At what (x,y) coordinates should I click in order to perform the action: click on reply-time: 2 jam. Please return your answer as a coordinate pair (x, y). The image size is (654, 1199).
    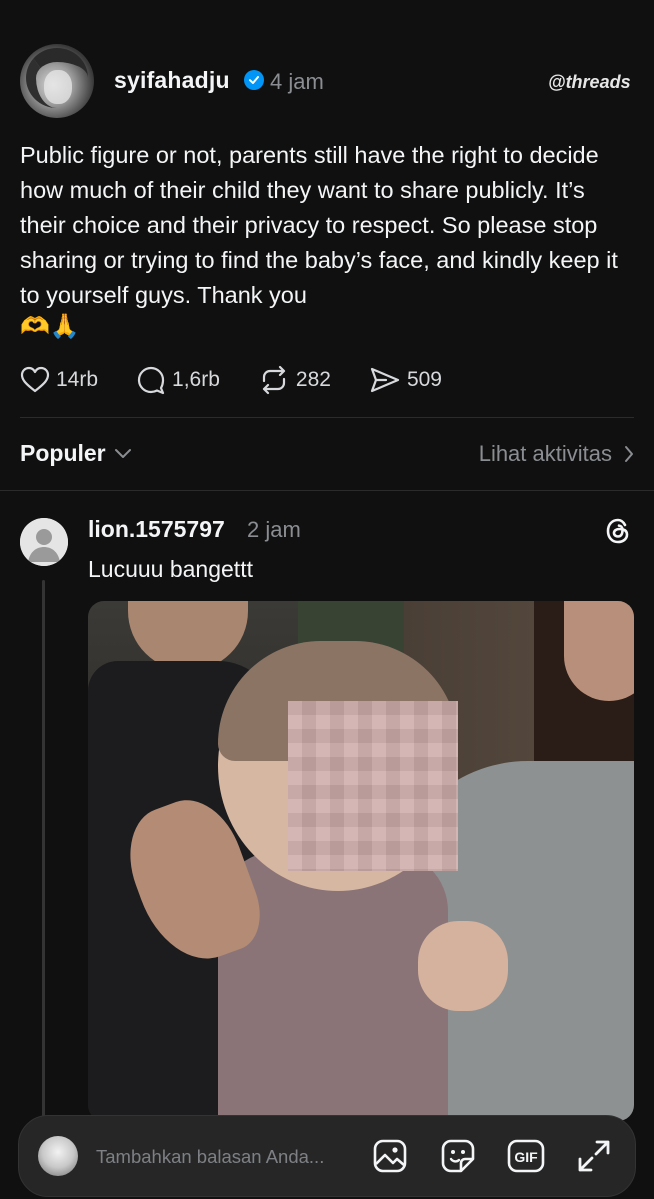
    Looking at the image, I should click on (274, 529).